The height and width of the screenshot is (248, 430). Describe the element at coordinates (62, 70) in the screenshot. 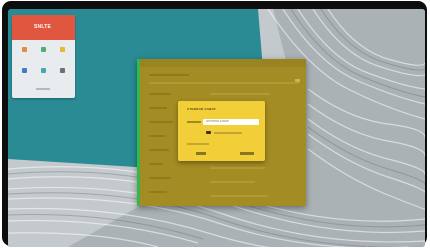

I see `globe-icon` at that location.